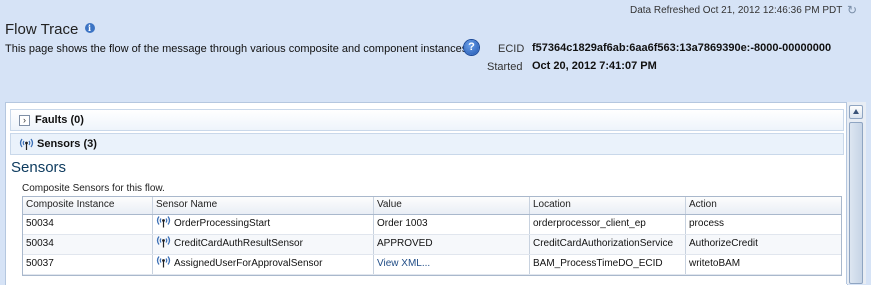  Describe the element at coordinates (222, 223) in the screenshot. I see `sensor-name-text: OrderProcessingStart` at that location.